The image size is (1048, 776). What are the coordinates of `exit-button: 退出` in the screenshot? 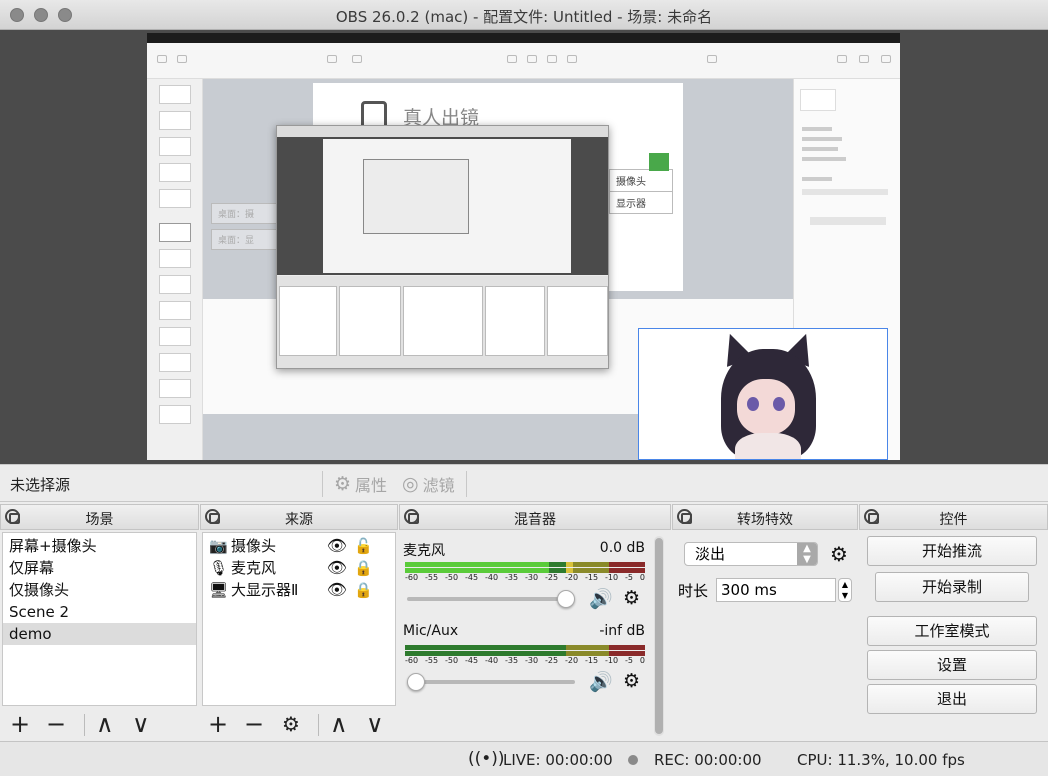 It's located at (952, 699).